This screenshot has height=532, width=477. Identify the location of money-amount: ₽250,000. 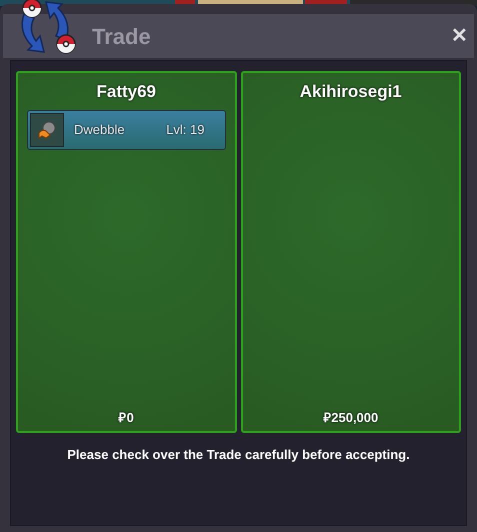
(350, 417).